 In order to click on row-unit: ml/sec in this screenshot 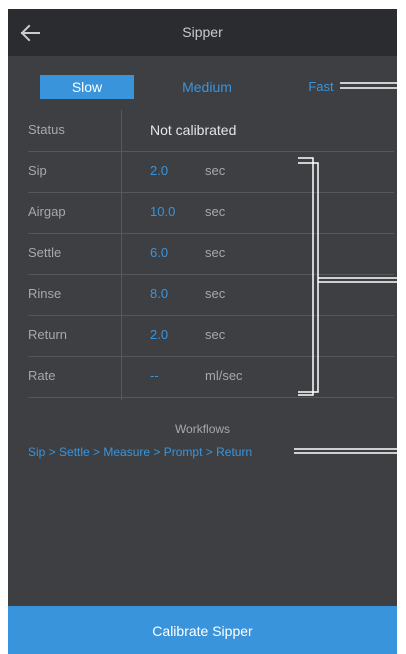, I will do `click(224, 375)`.